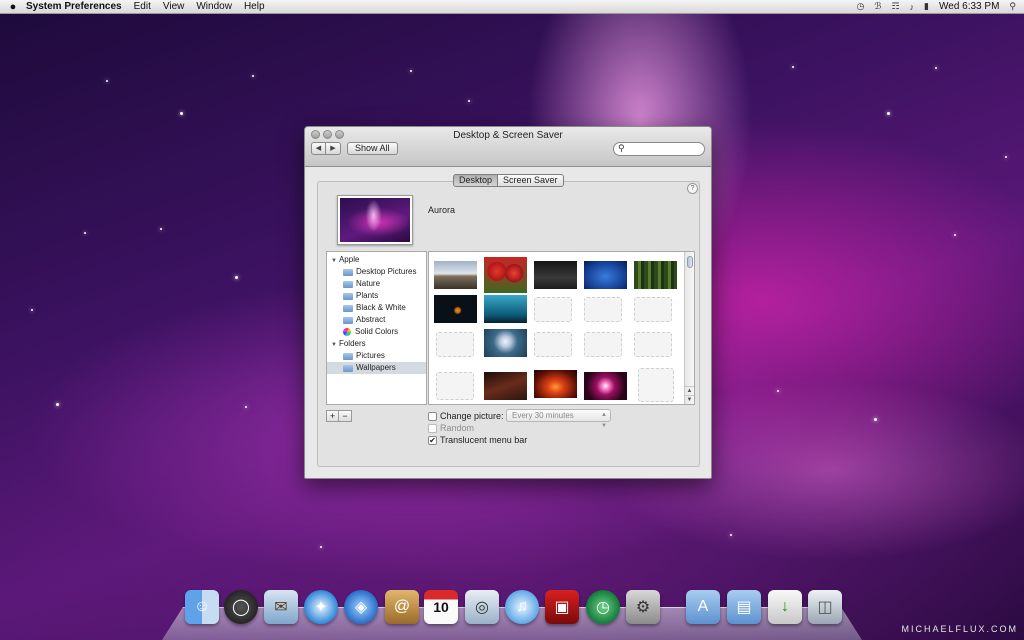 The width and height of the screenshot is (1024, 640). Describe the element at coordinates (376, 332) in the screenshot. I see `source-item-solid-colors: Solid Colors` at that location.